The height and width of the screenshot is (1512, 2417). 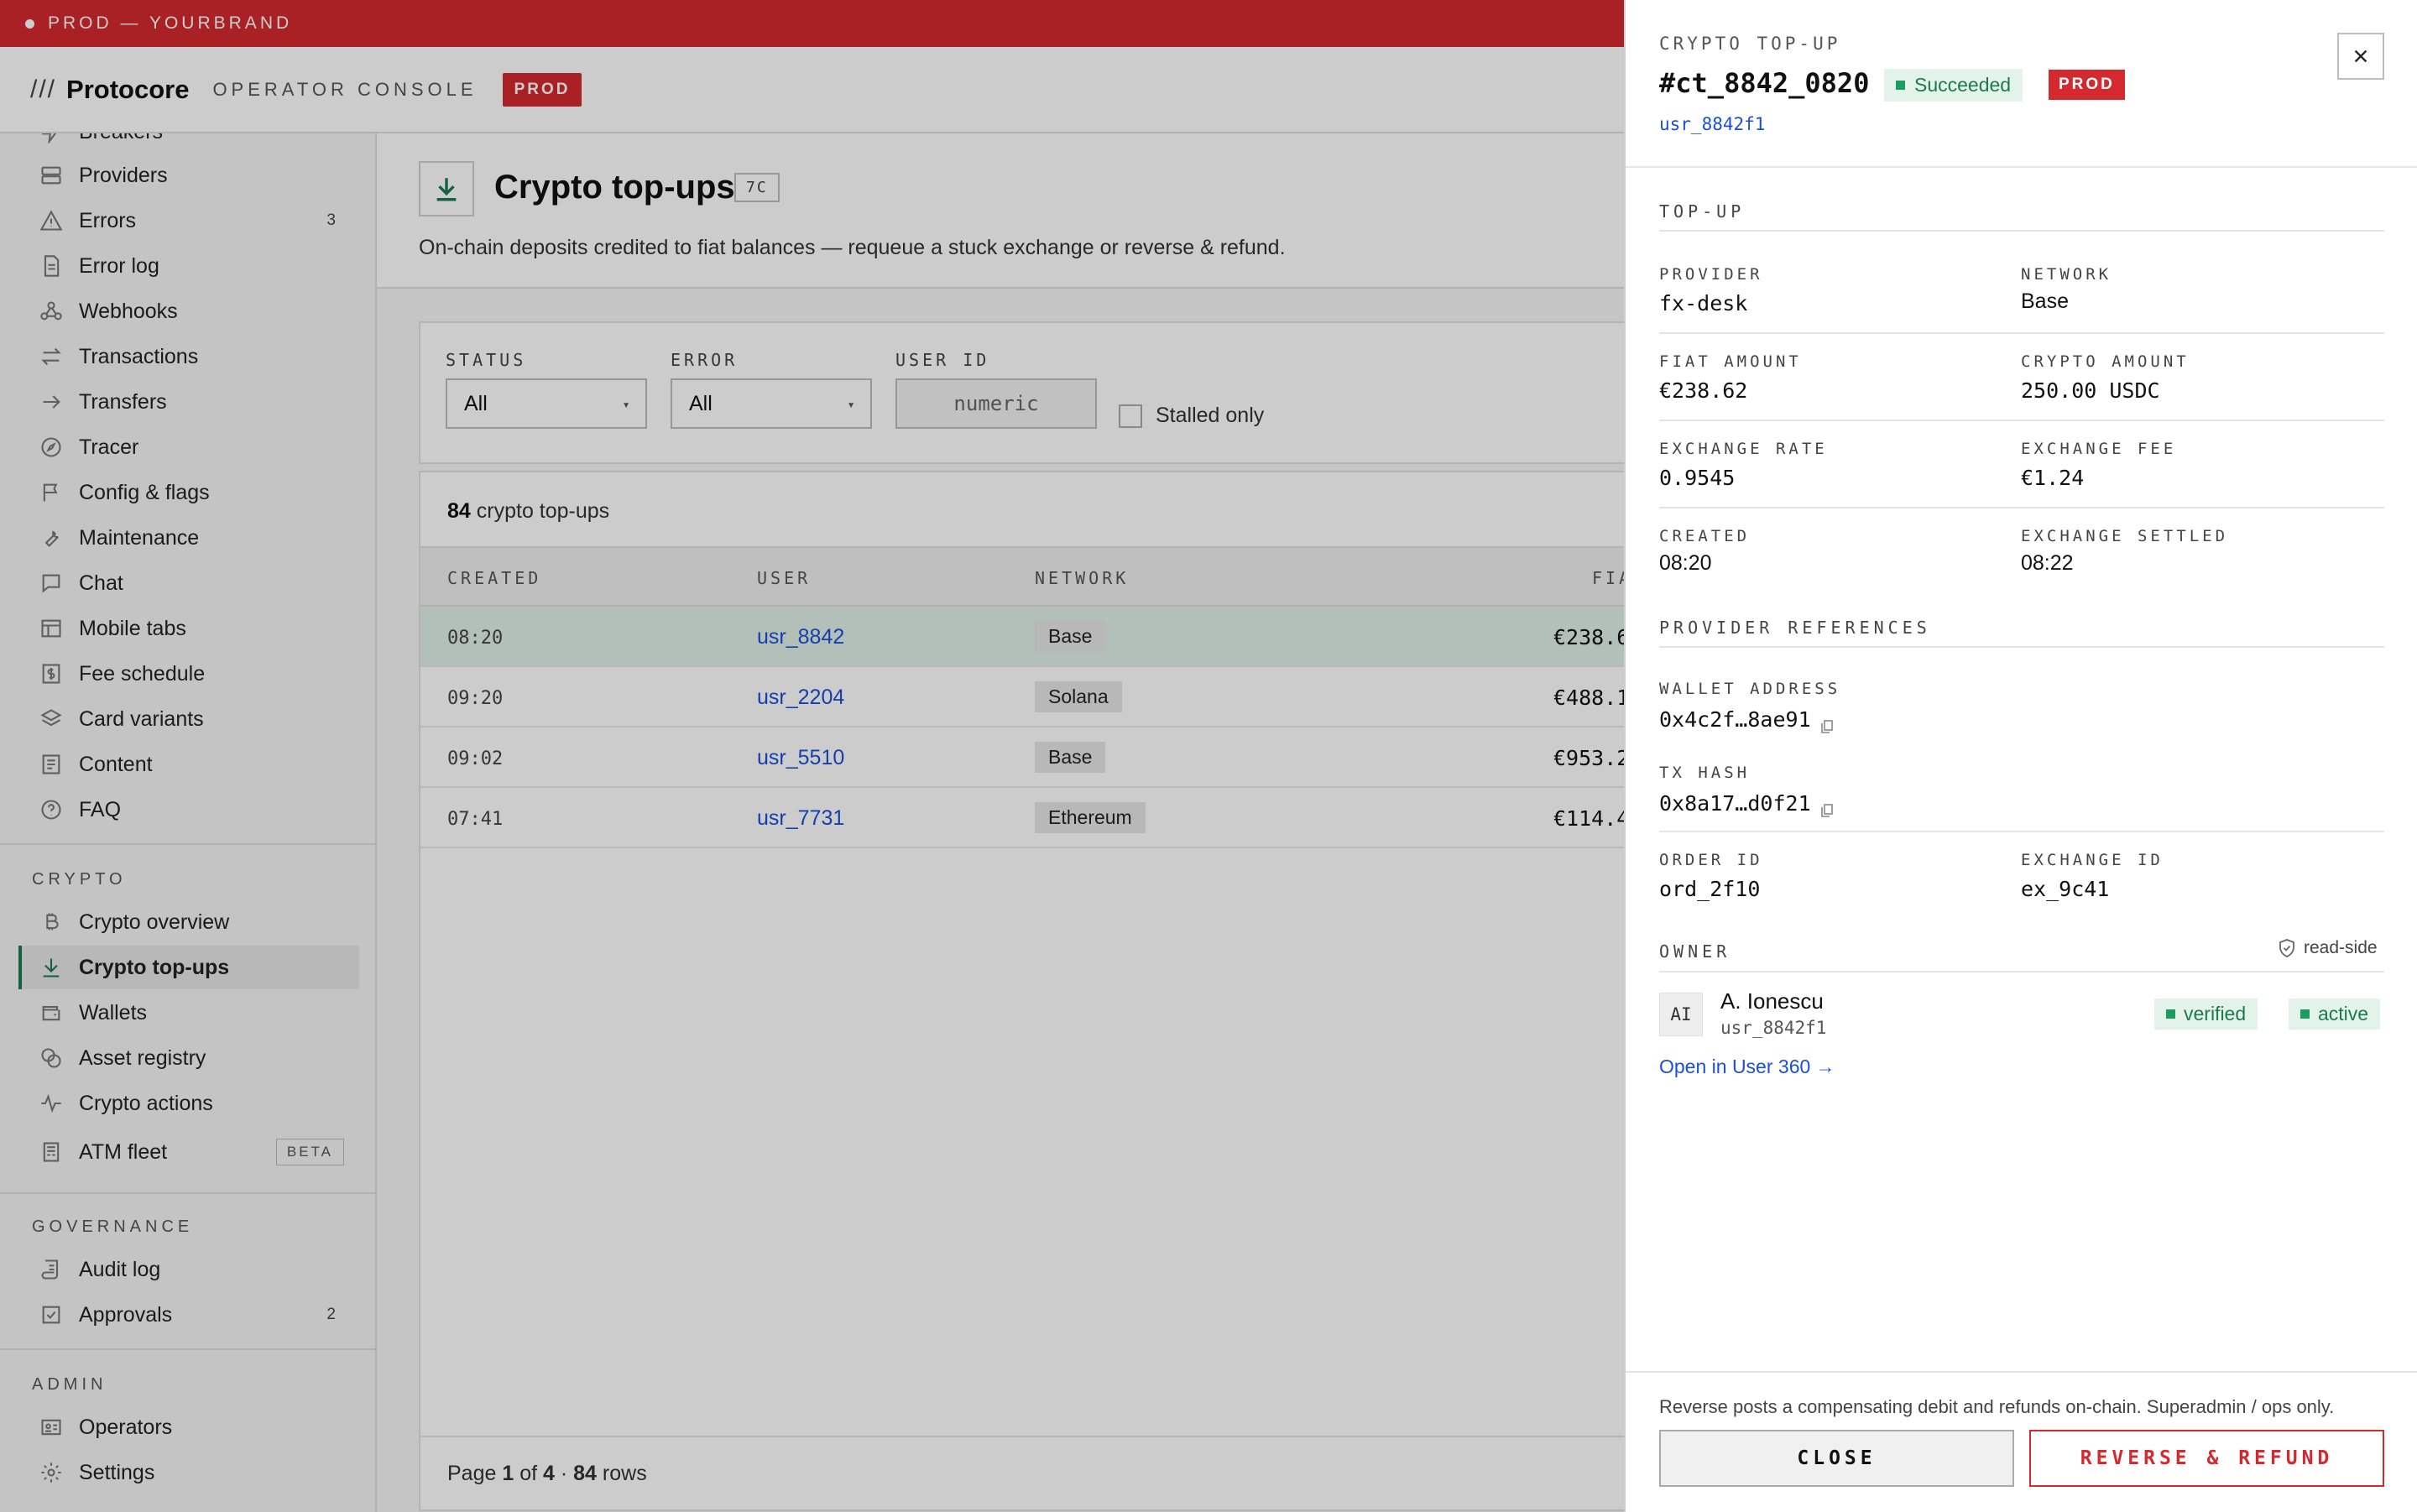 What do you see at coordinates (2087, 85) in the screenshot?
I see `env-badge: PROD` at bounding box center [2087, 85].